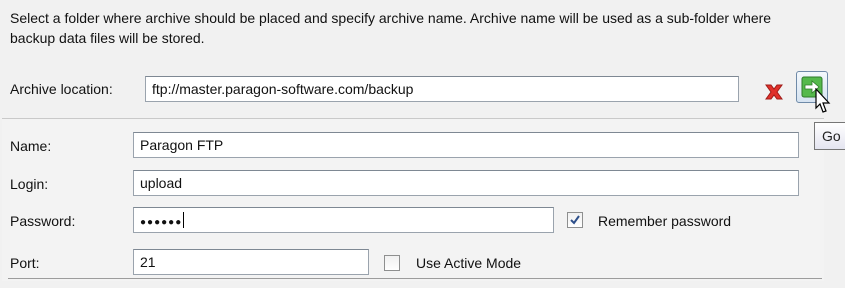 The width and height of the screenshot is (845, 288). What do you see at coordinates (392, 263) in the screenshot?
I see `use-active-mode-checkbox` at bounding box center [392, 263].